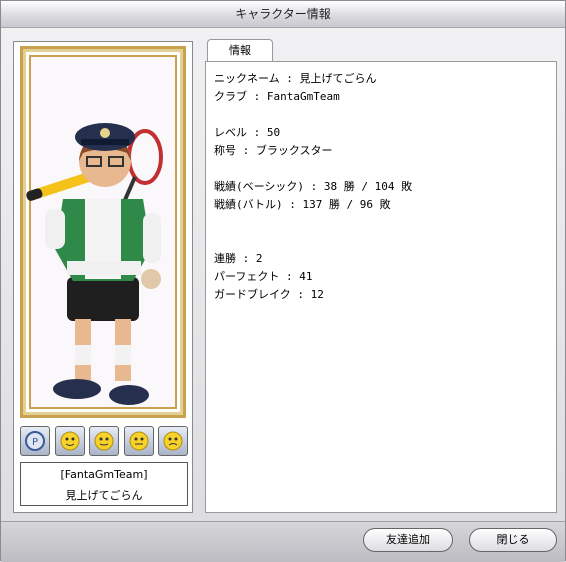 This screenshot has height=562, width=566. What do you see at coordinates (302, 204) in the screenshot?
I see `record-battle-line: 戦績(バトル) : 137 勝 / 96 敗` at bounding box center [302, 204].